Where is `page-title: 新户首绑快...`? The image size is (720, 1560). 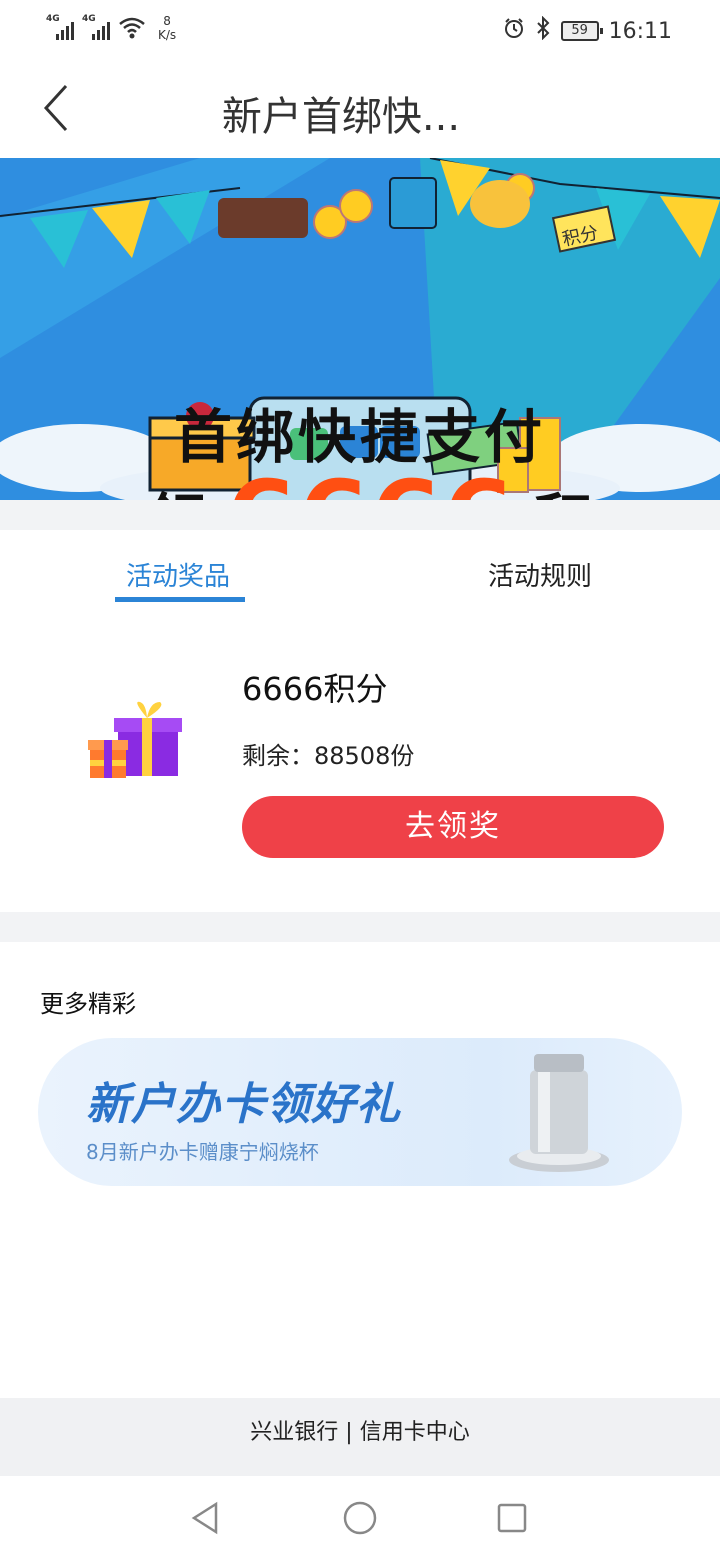 page-title: 新户首绑快... is located at coordinates (341, 117).